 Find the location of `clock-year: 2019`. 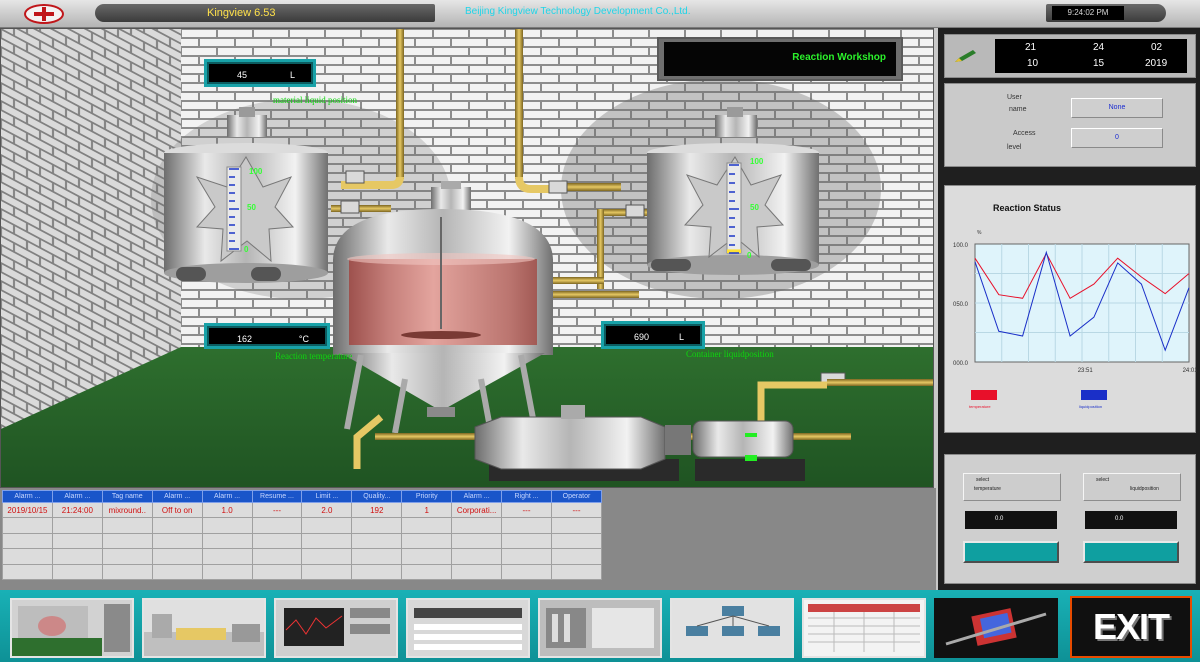

clock-year: 2019 is located at coordinates (1156, 63).